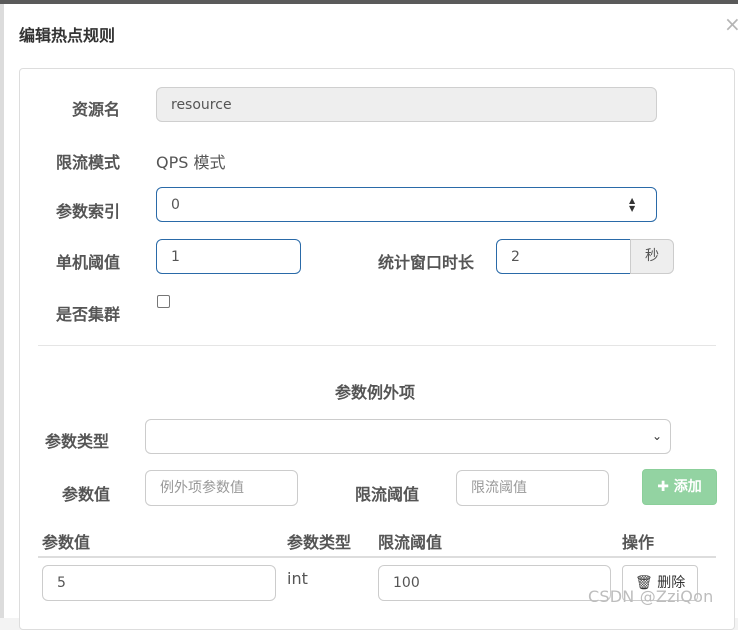 The image size is (738, 630). I want to click on row-limit-input, so click(494, 583).